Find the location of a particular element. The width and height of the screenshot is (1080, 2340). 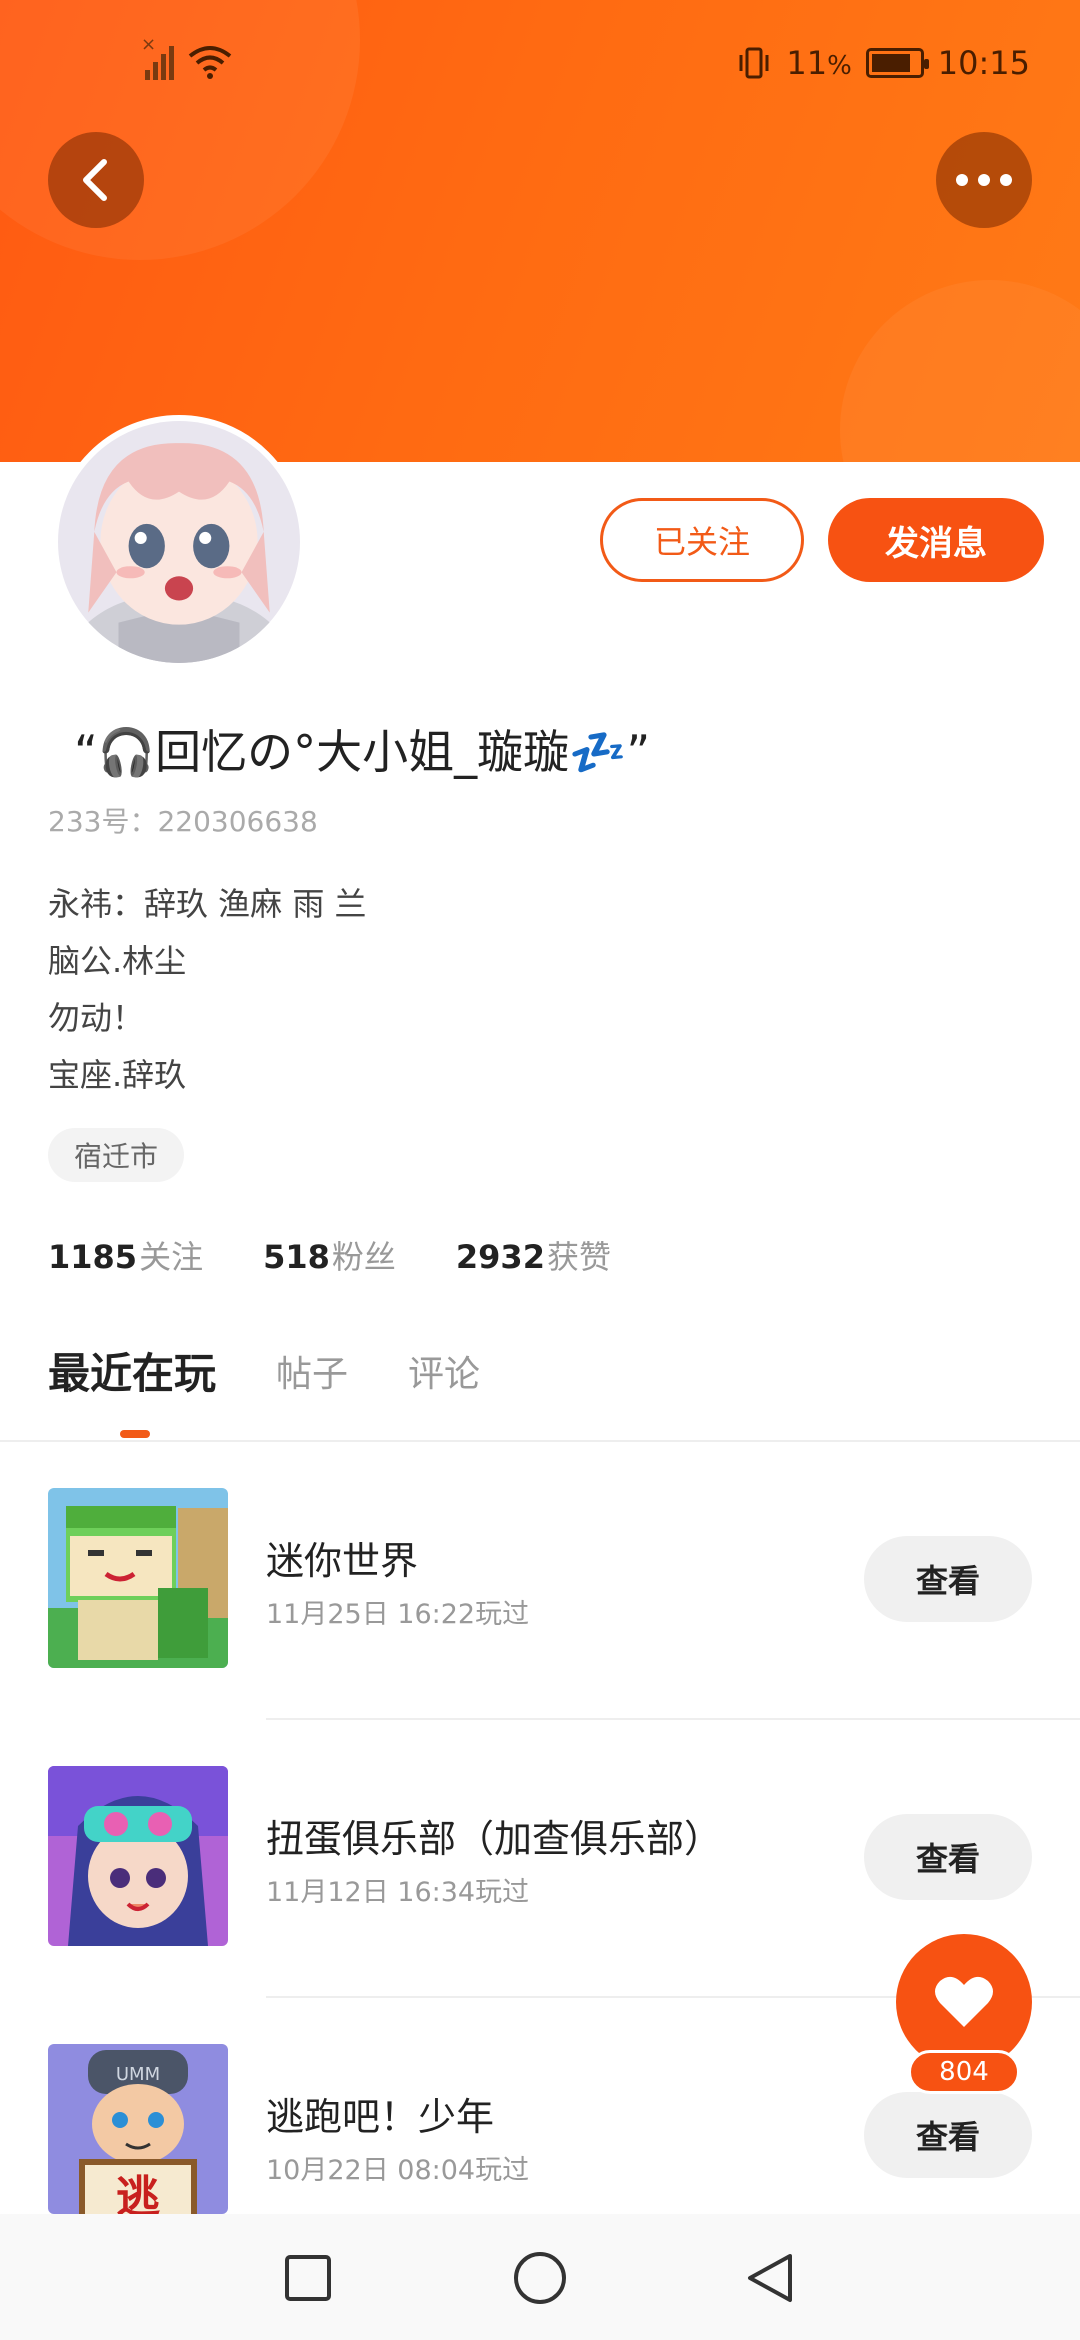

vibrate-icon is located at coordinates (754, 63).